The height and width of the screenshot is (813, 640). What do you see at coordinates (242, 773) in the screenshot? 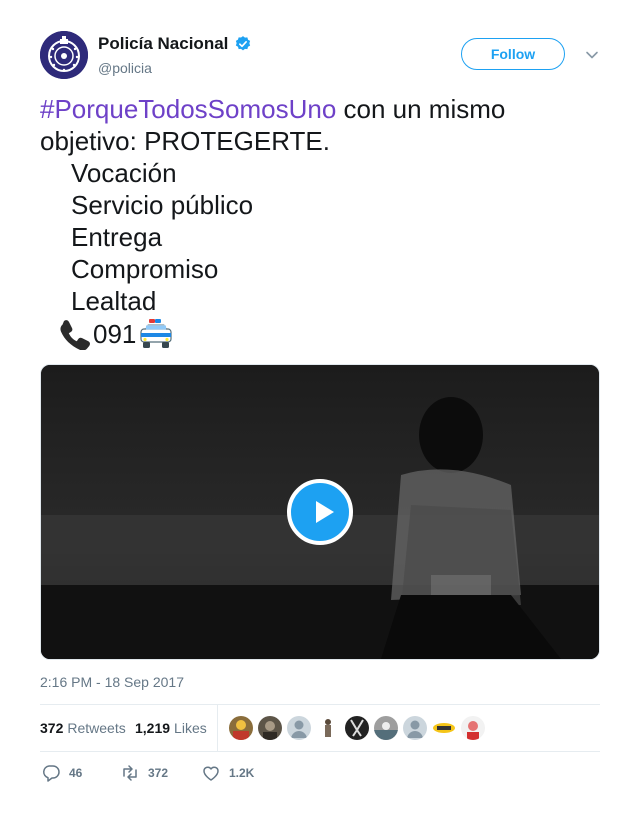
I see `like-count: 1.2K` at bounding box center [242, 773].